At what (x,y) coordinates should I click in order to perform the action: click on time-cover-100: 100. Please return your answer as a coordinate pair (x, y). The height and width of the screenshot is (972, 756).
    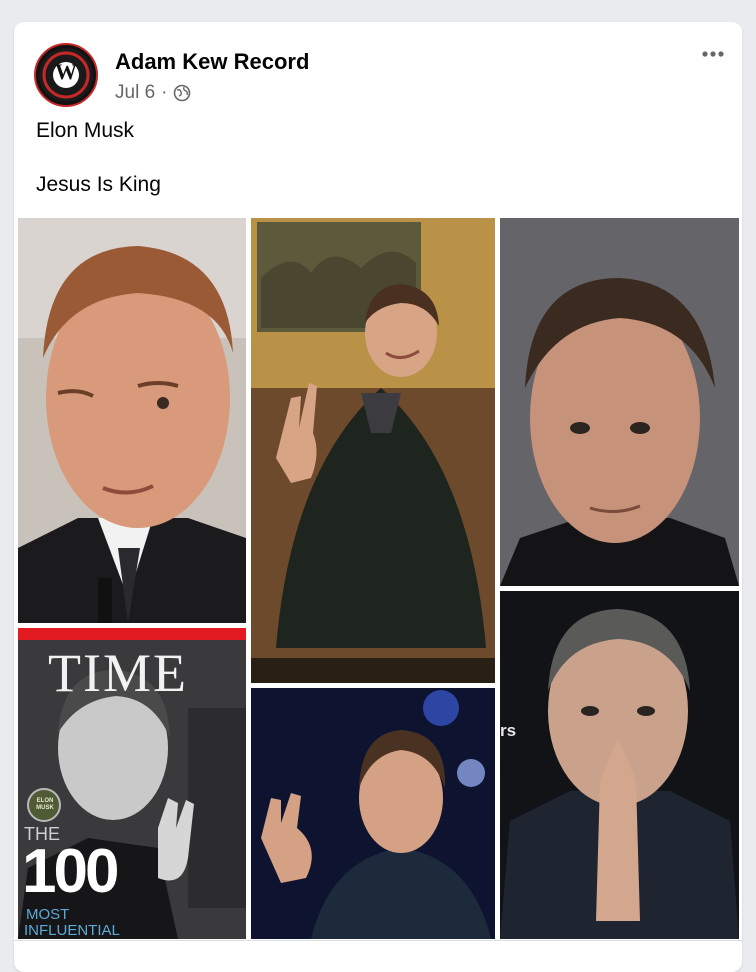
    Looking at the image, I should click on (70, 871).